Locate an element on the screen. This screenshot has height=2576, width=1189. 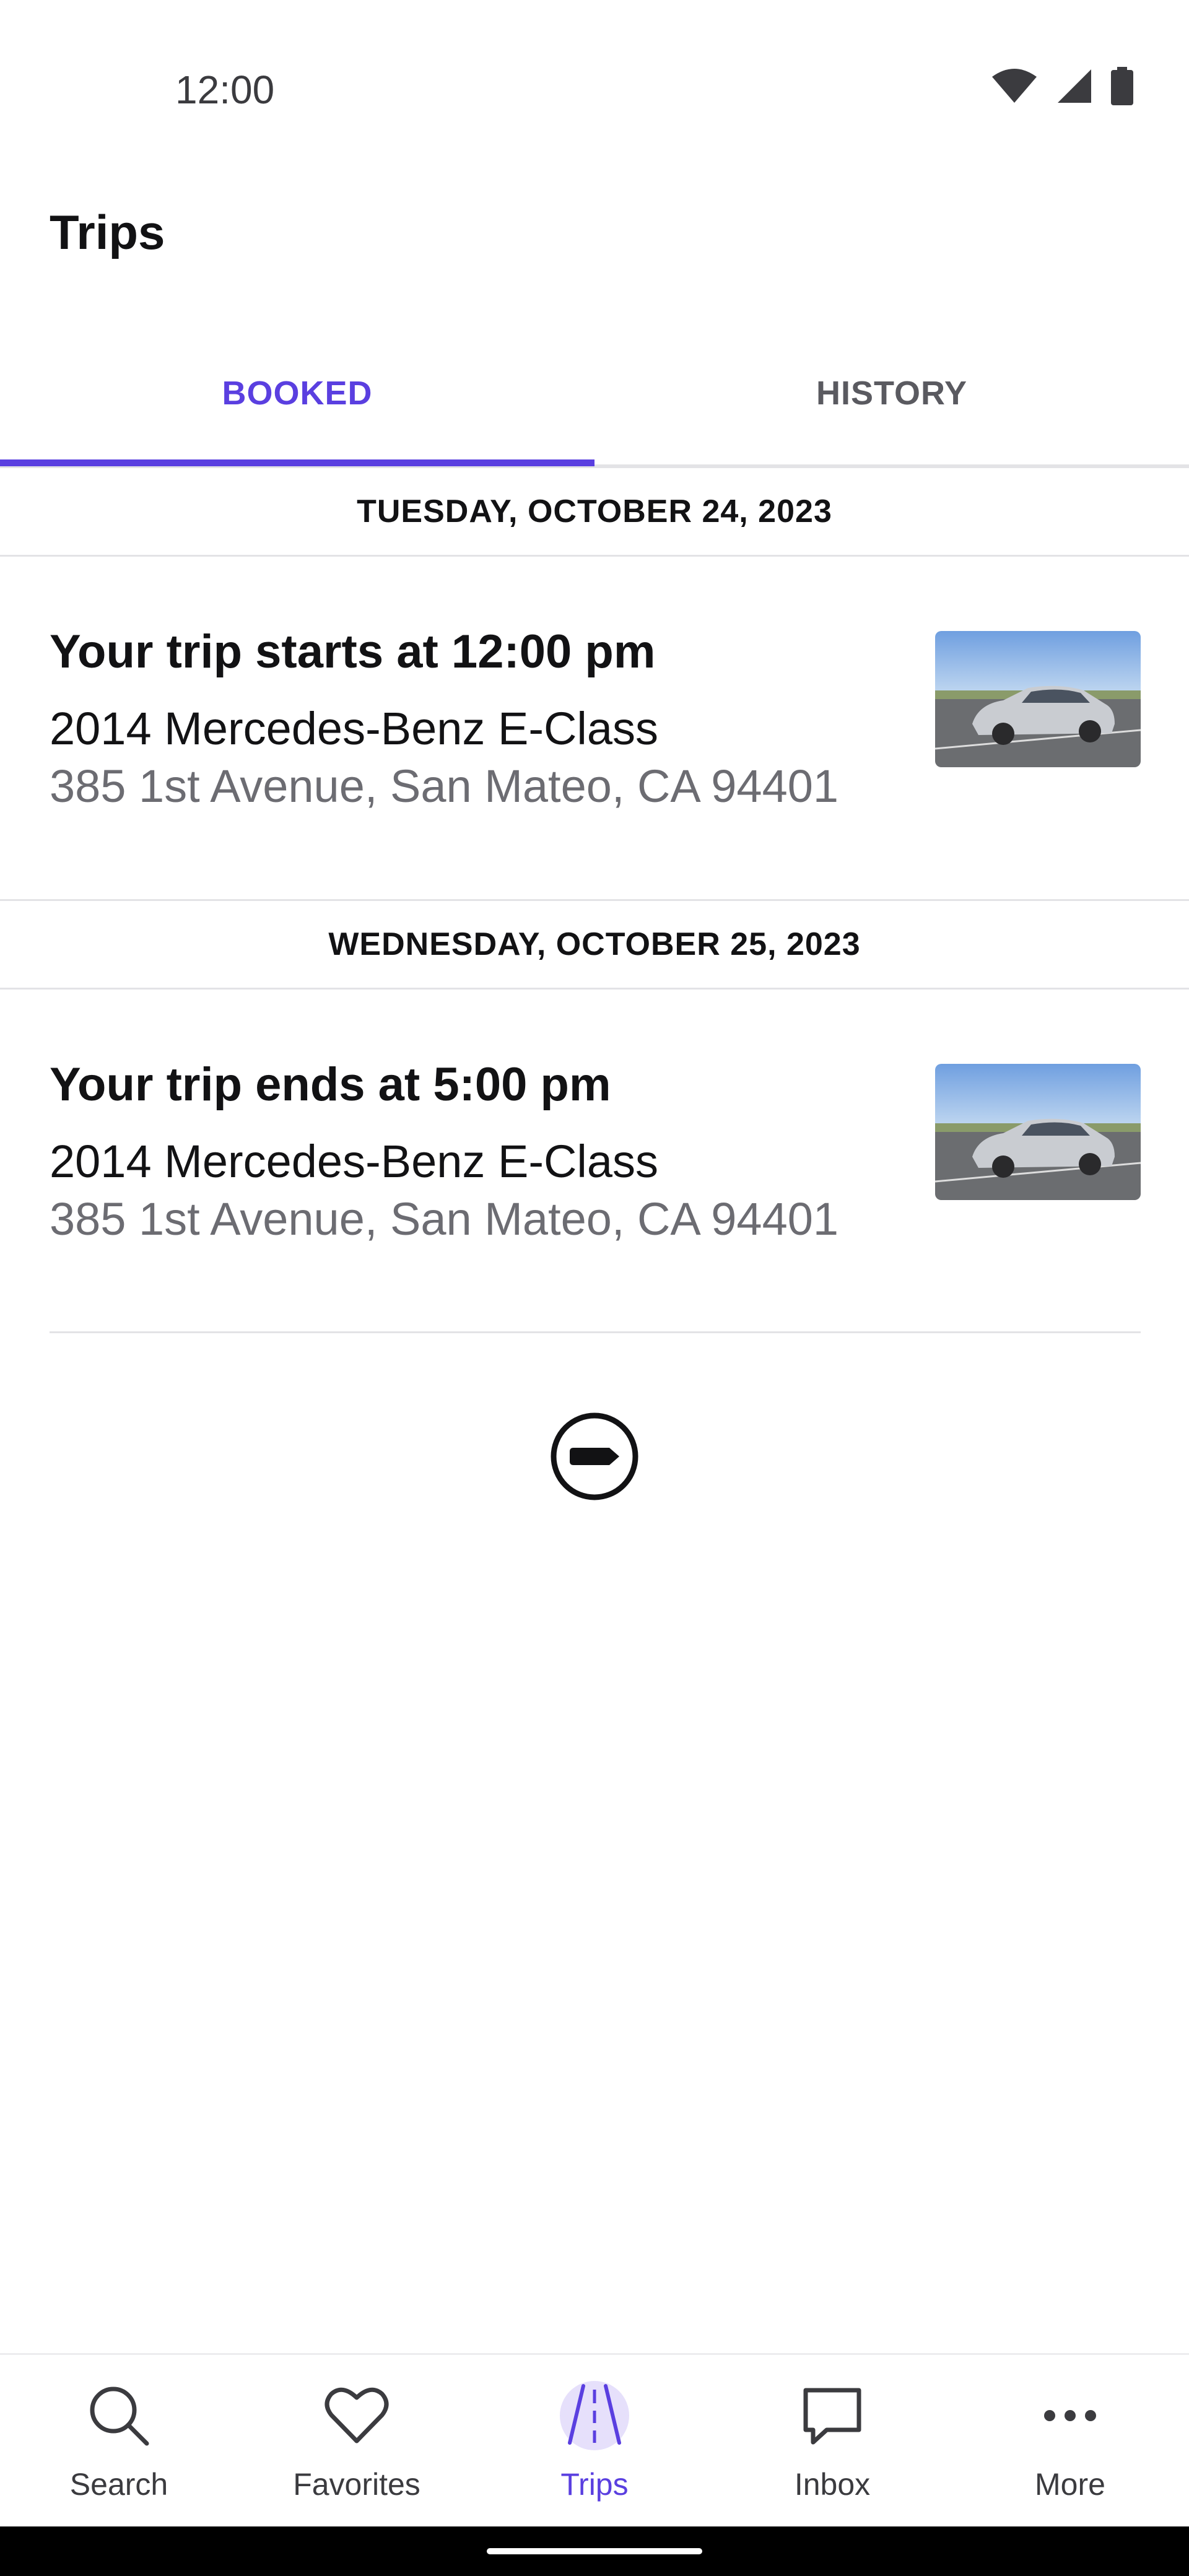
tab-history-label: HISTORY is located at coordinates (892, 393).